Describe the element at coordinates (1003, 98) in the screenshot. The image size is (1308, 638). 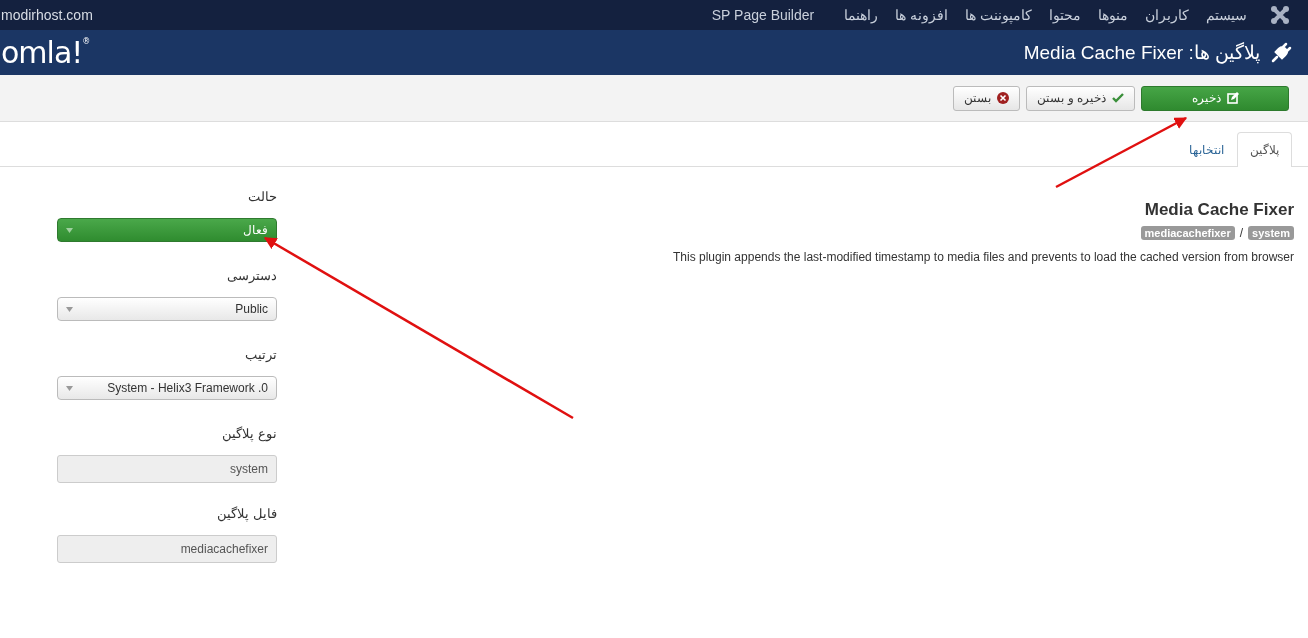
I see `close-icon` at that location.